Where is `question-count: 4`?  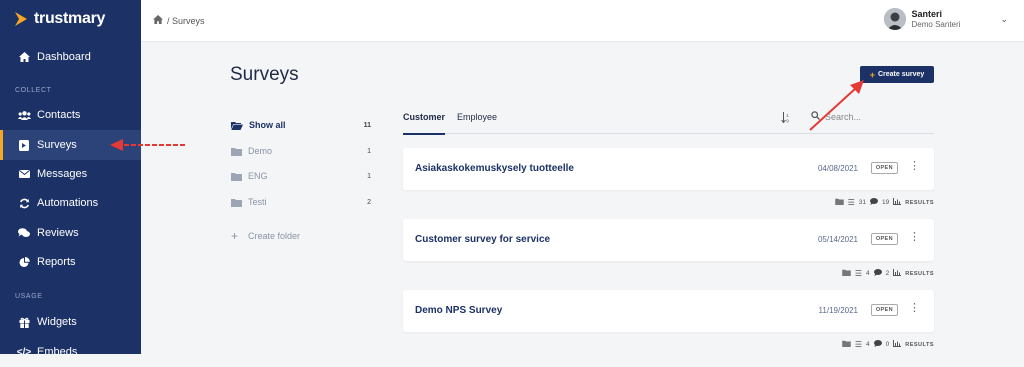
question-count: 4 is located at coordinates (867, 344).